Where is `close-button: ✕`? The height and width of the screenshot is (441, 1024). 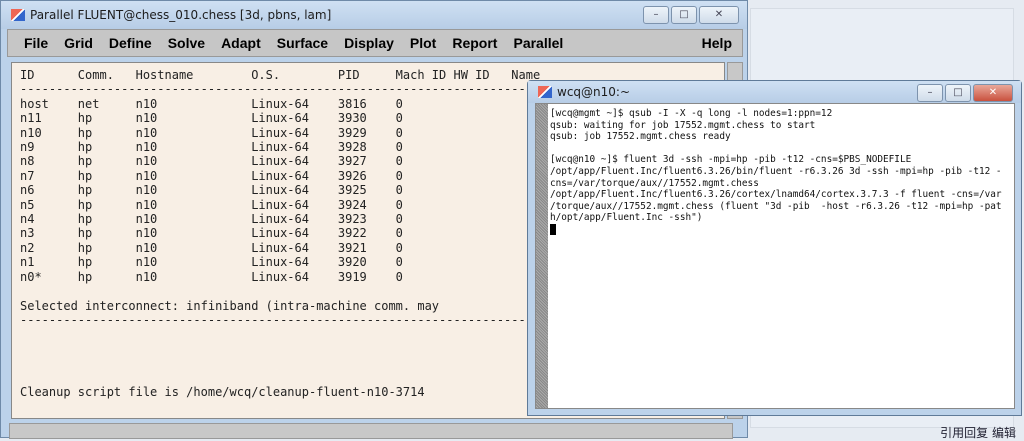
close-button: ✕ is located at coordinates (719, 15).